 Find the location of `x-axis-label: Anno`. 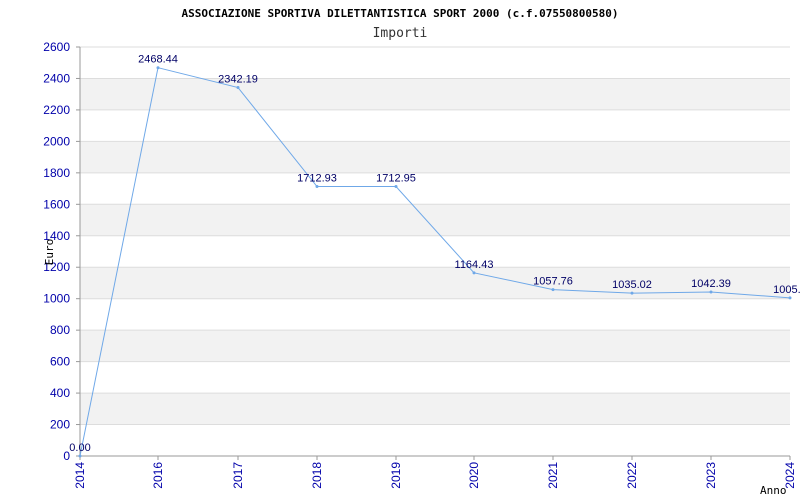

x-axis-label: Anno is located at coordinates (773, 490).